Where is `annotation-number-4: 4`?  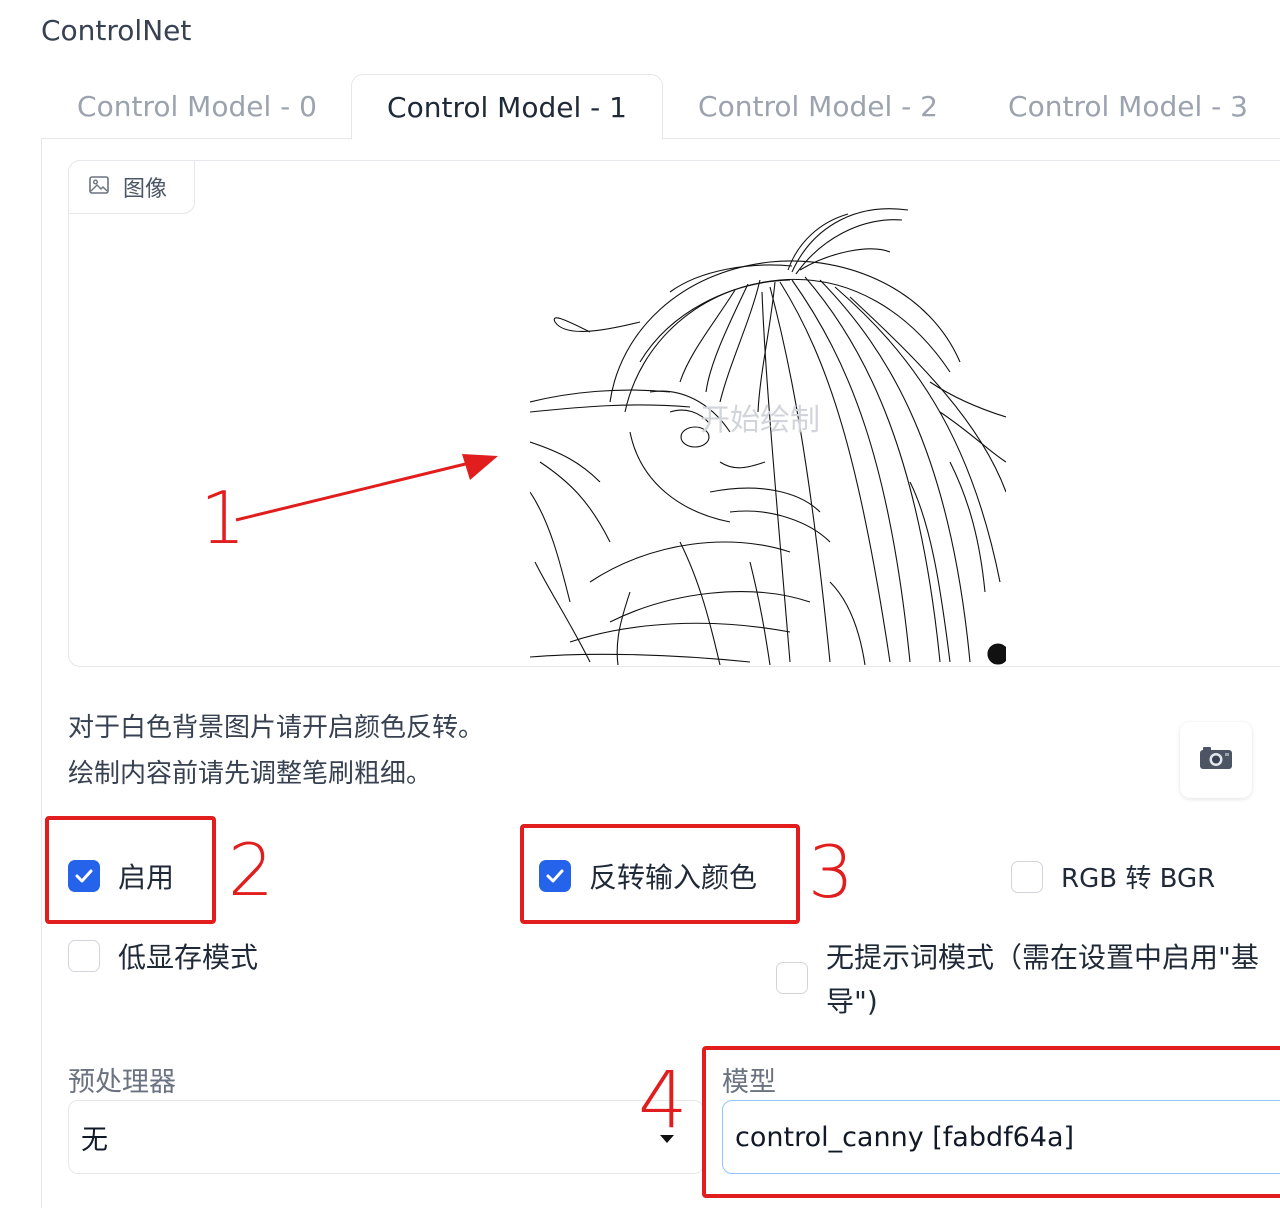 annotation-number-4: 4 is located at coordinates (663, 1101).